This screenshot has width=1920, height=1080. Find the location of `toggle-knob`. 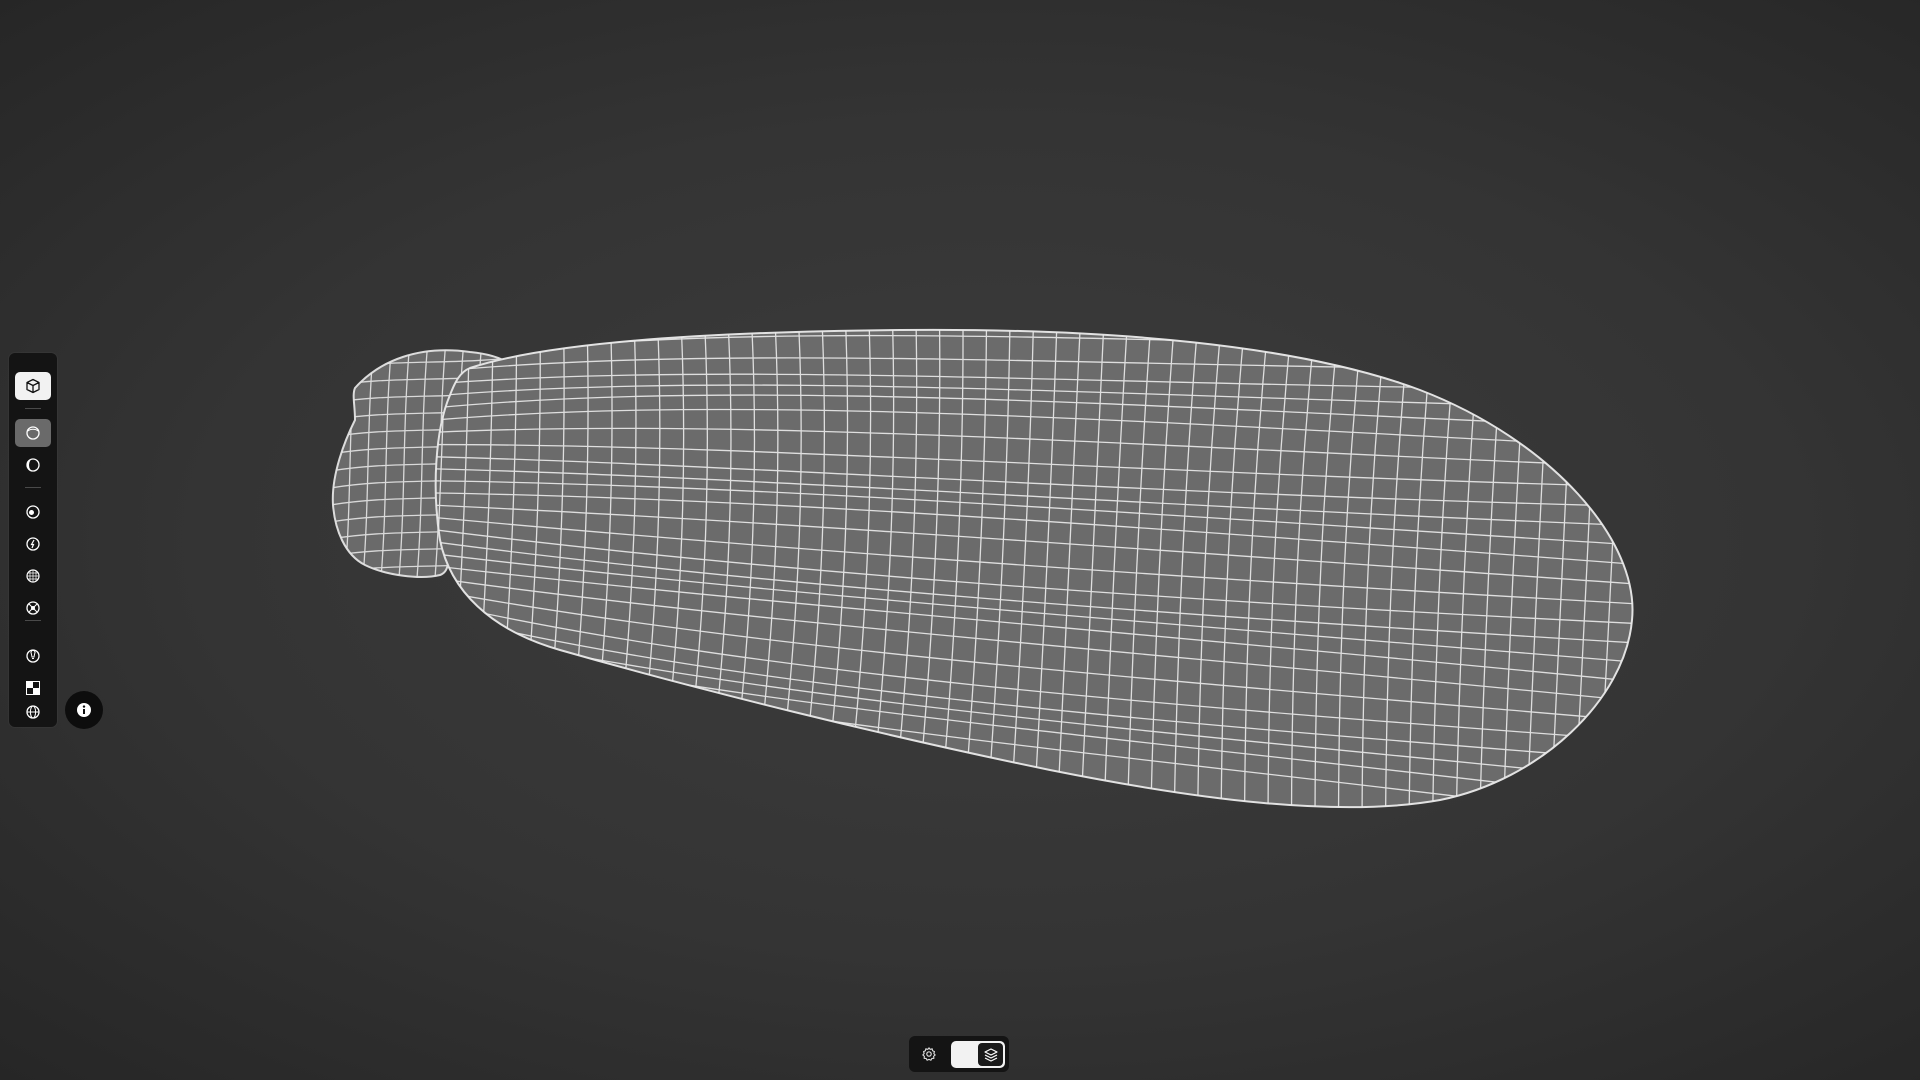

toggle-knob is located at coordinates (990, 1054).